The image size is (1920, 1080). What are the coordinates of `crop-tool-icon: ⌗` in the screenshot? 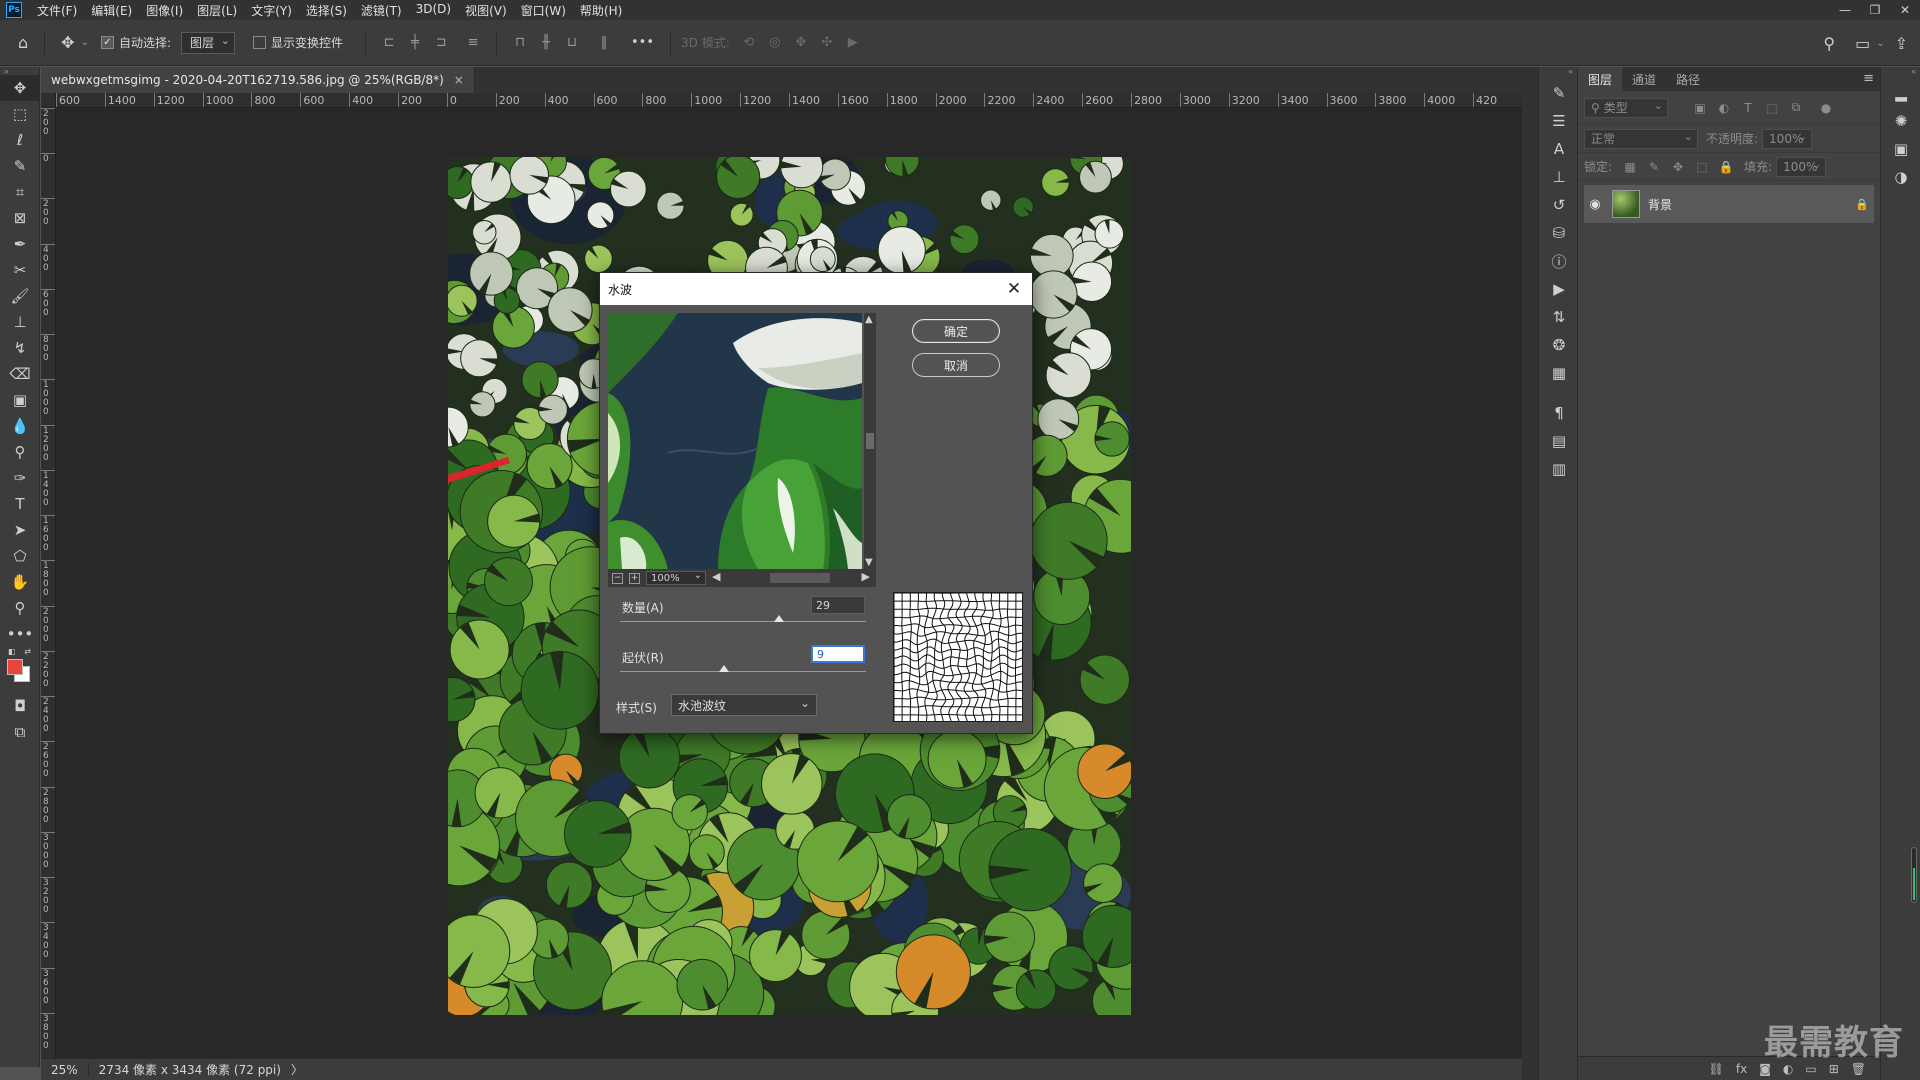 It's located at (20, 192).